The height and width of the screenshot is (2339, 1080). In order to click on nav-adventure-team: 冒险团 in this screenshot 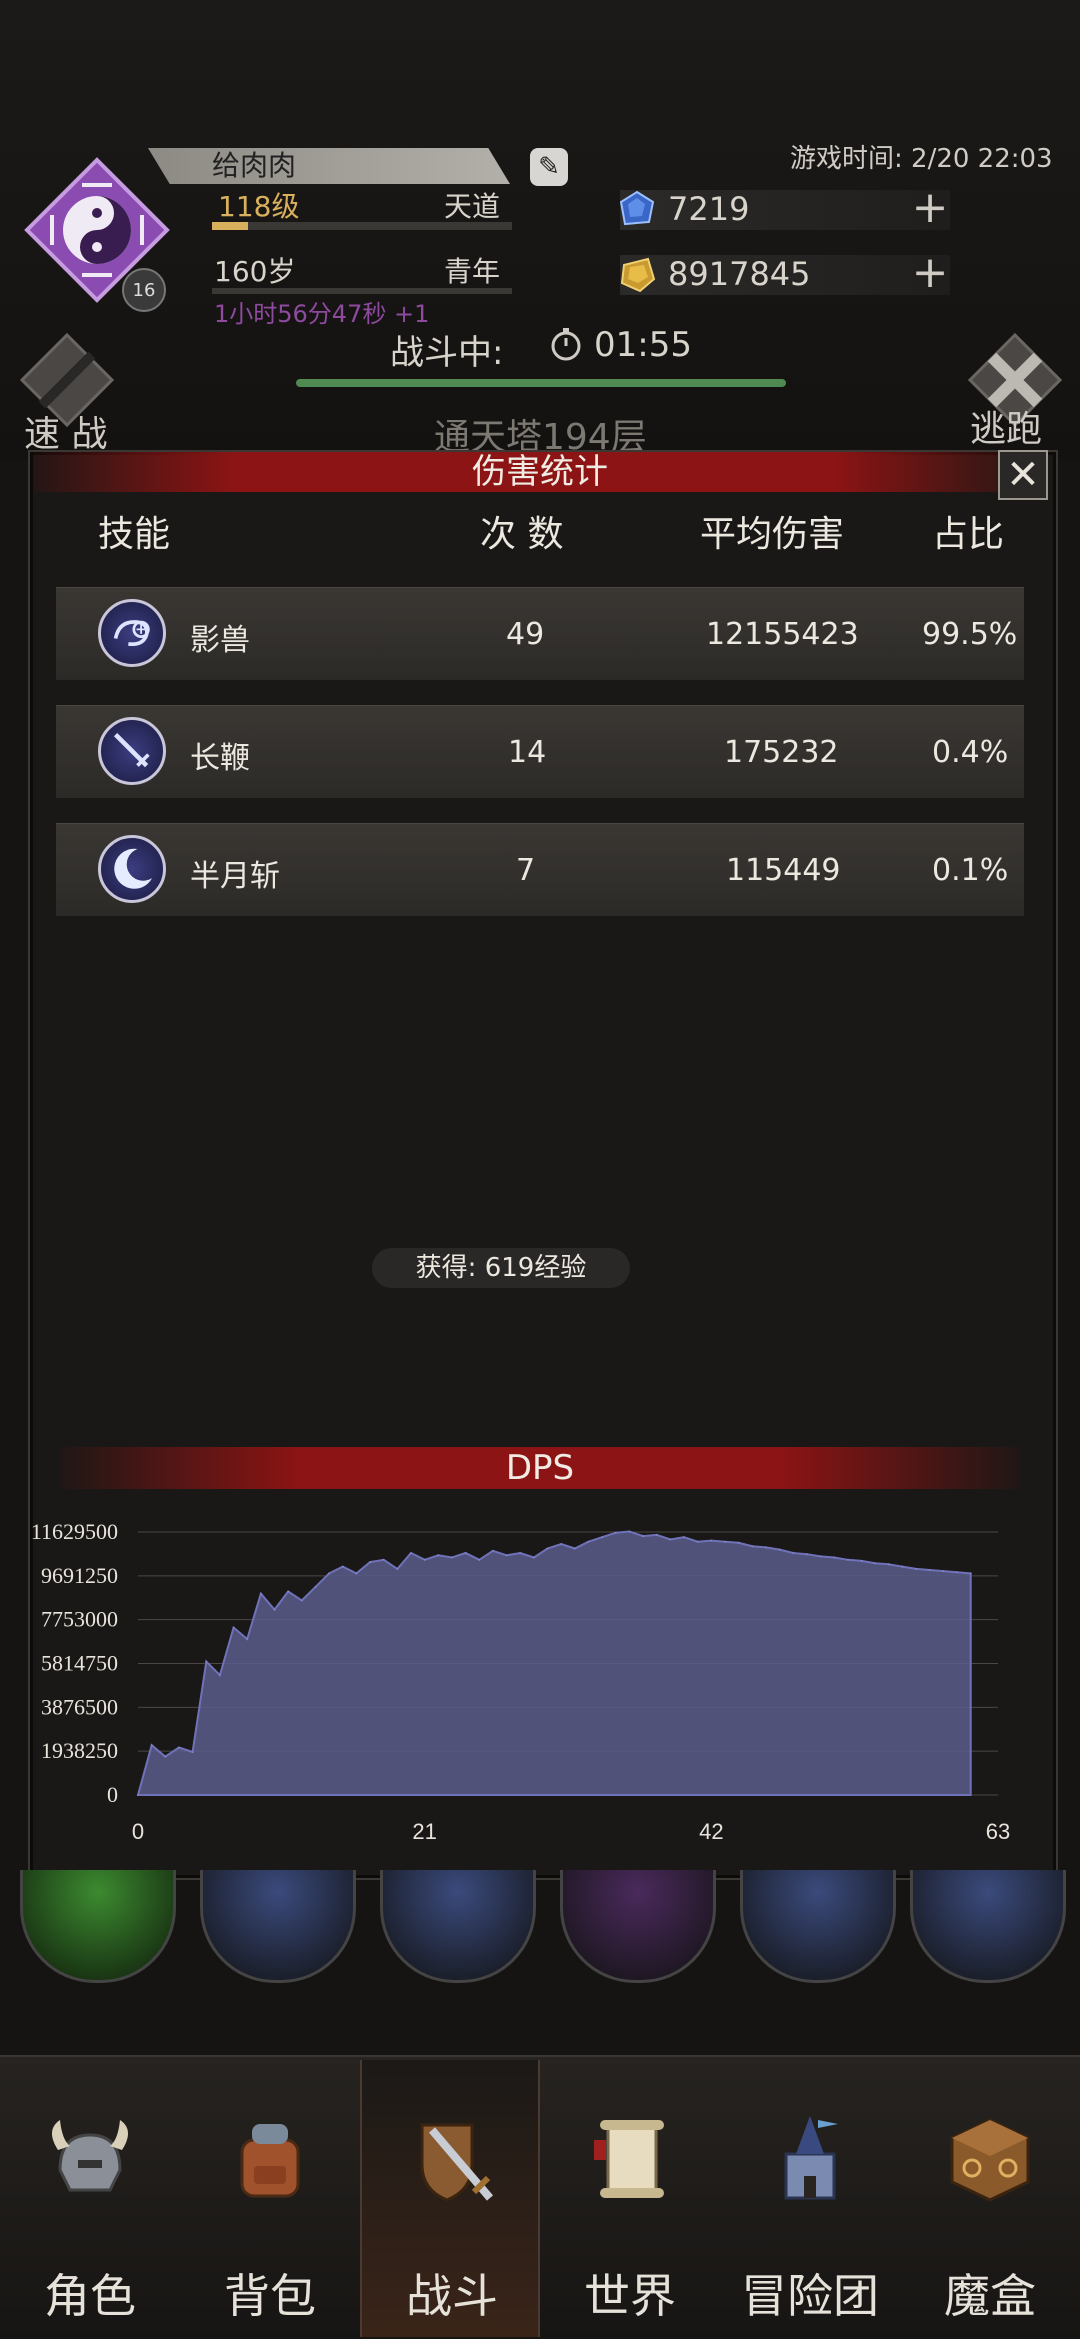, I will do `click(810, 2198)`.